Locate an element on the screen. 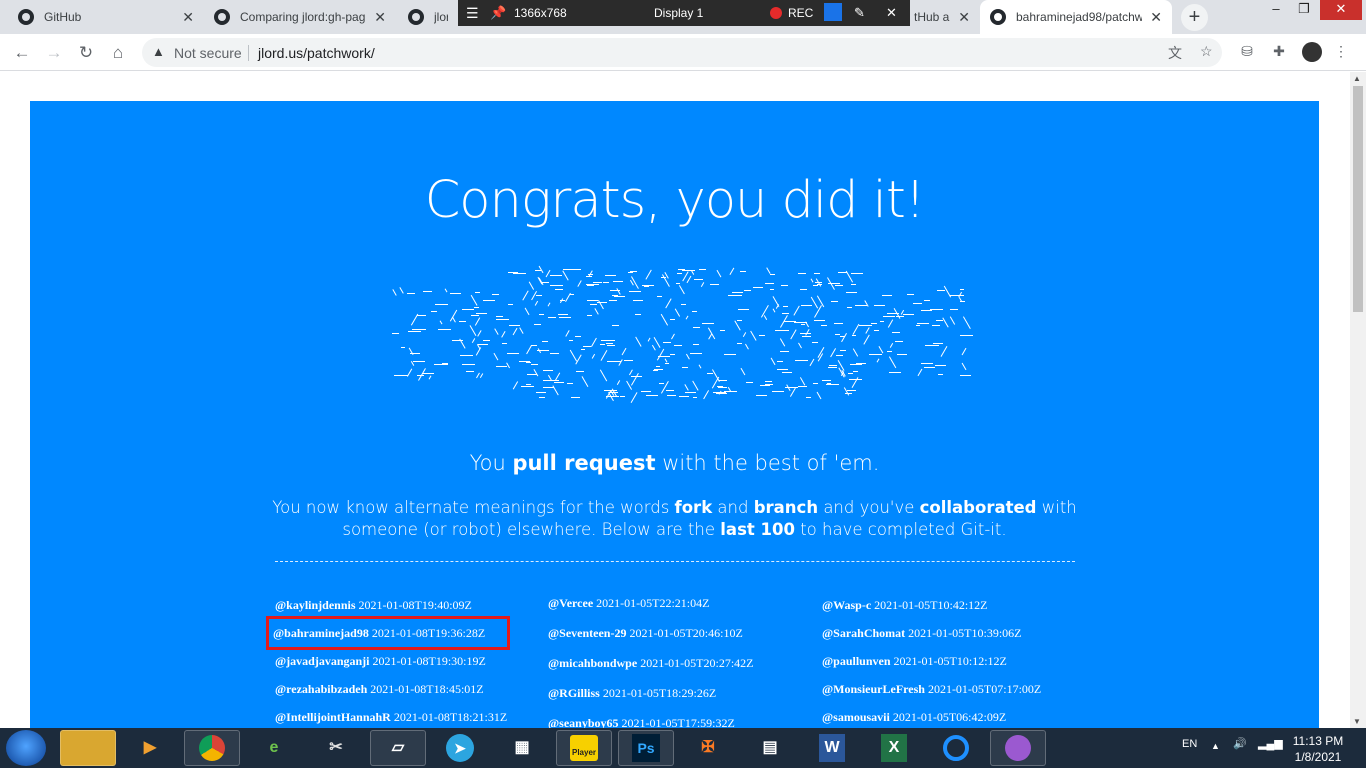 The height and width of the screenshot is (774, 1366). tab-github: GitHub ✕ is located at coordinates (106, 17).